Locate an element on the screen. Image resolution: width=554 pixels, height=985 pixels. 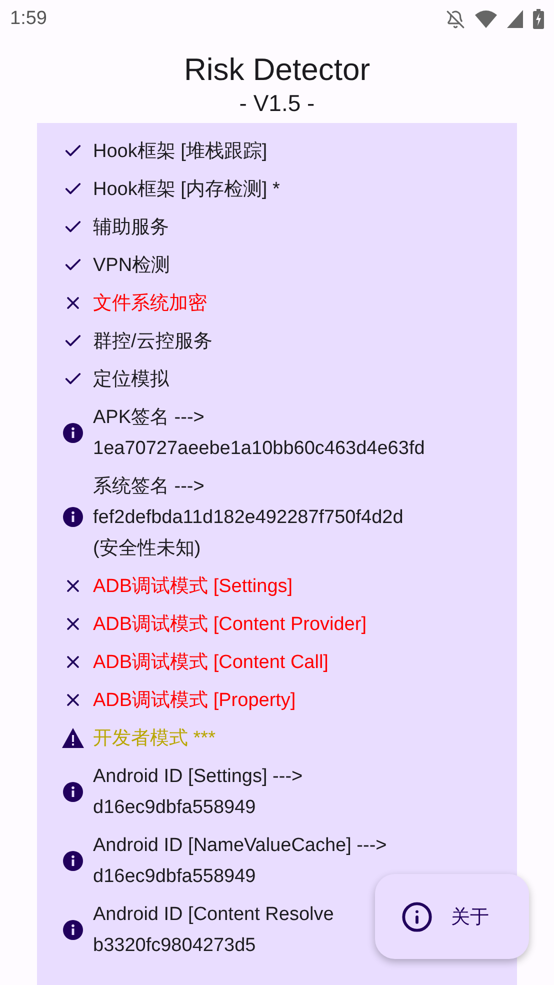
result-text: Android ID [Content Resolve b3320fc9804273d5 is located at coordinates (213, 930).